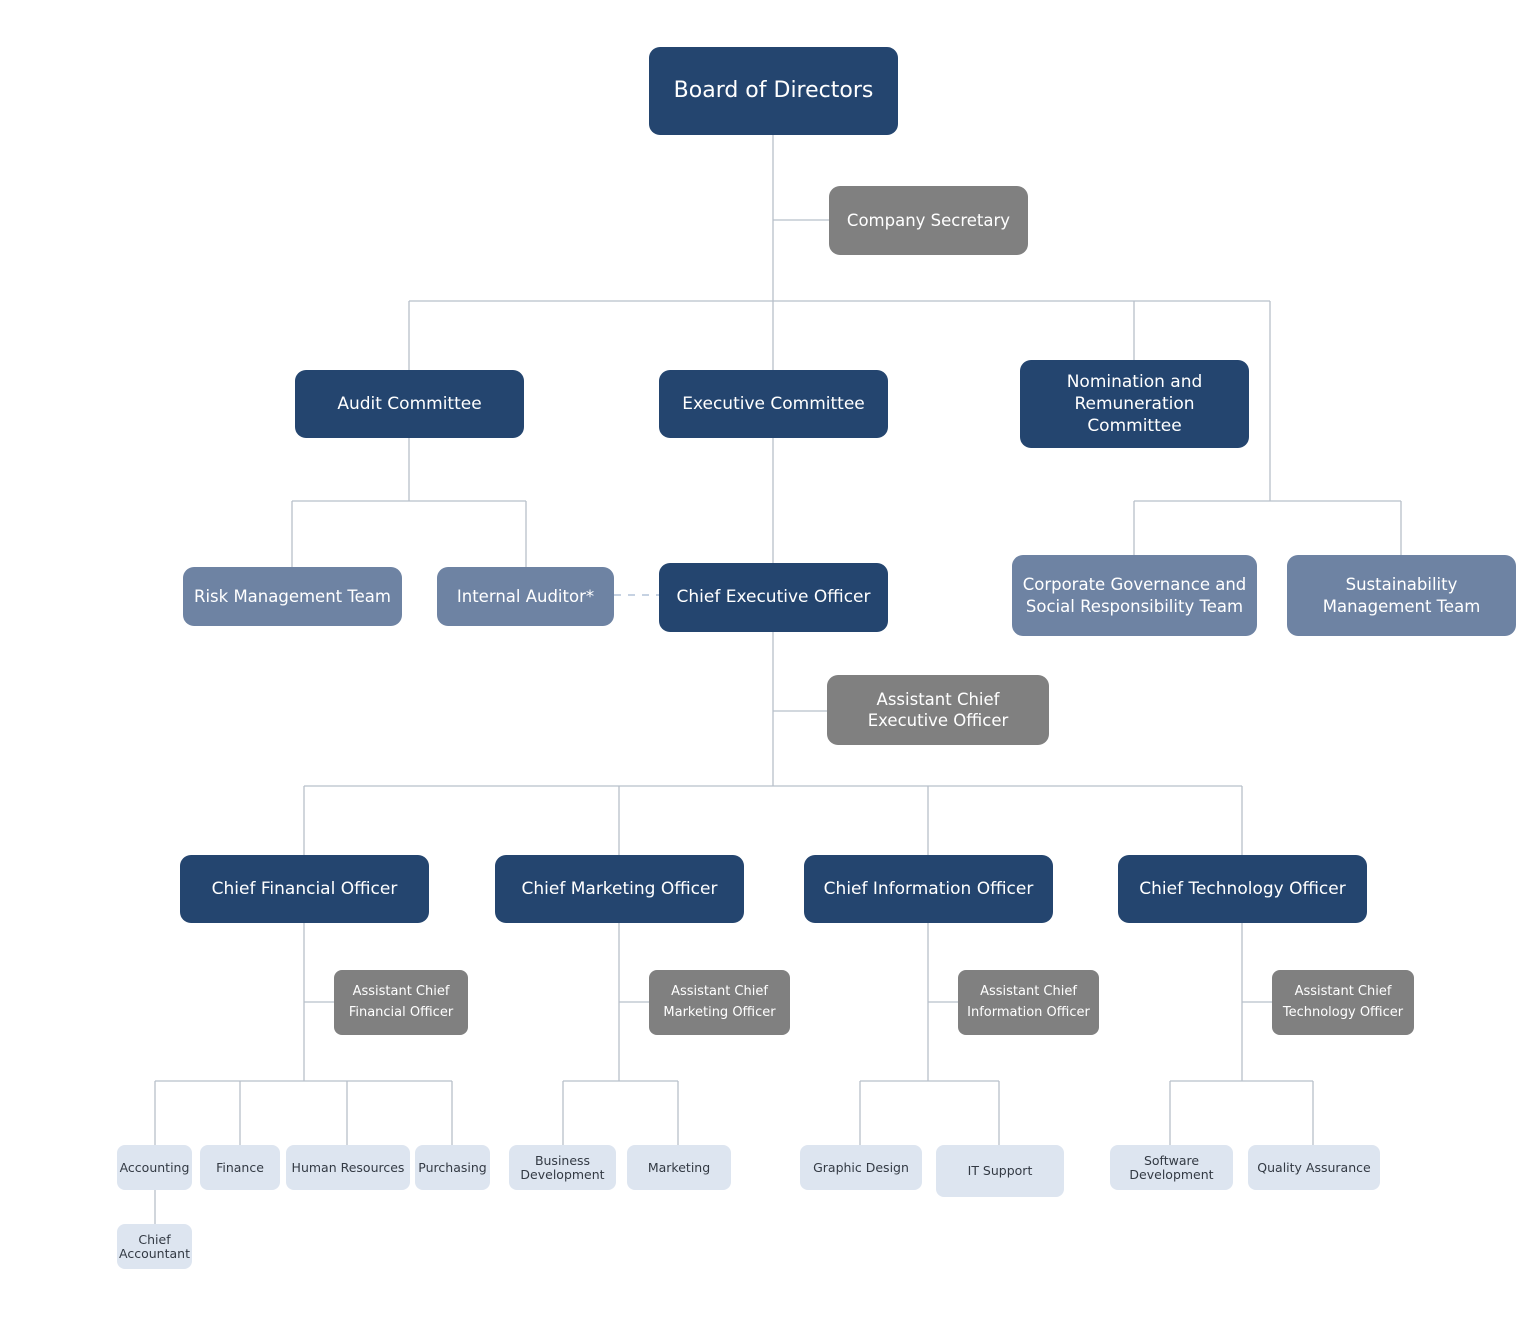 Image resolution: width=1536 pixels, height=1317 pixels. I want to click on node-internal-auditor: Internal Auditor*, so click(525, 596).